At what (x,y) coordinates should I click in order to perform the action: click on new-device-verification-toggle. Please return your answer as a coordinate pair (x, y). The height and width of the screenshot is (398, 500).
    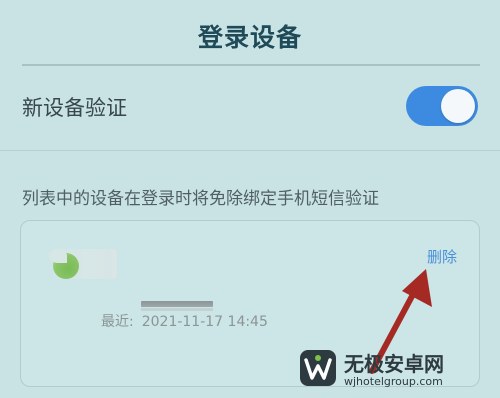
    Looking at the image, I should click on (442, 106).